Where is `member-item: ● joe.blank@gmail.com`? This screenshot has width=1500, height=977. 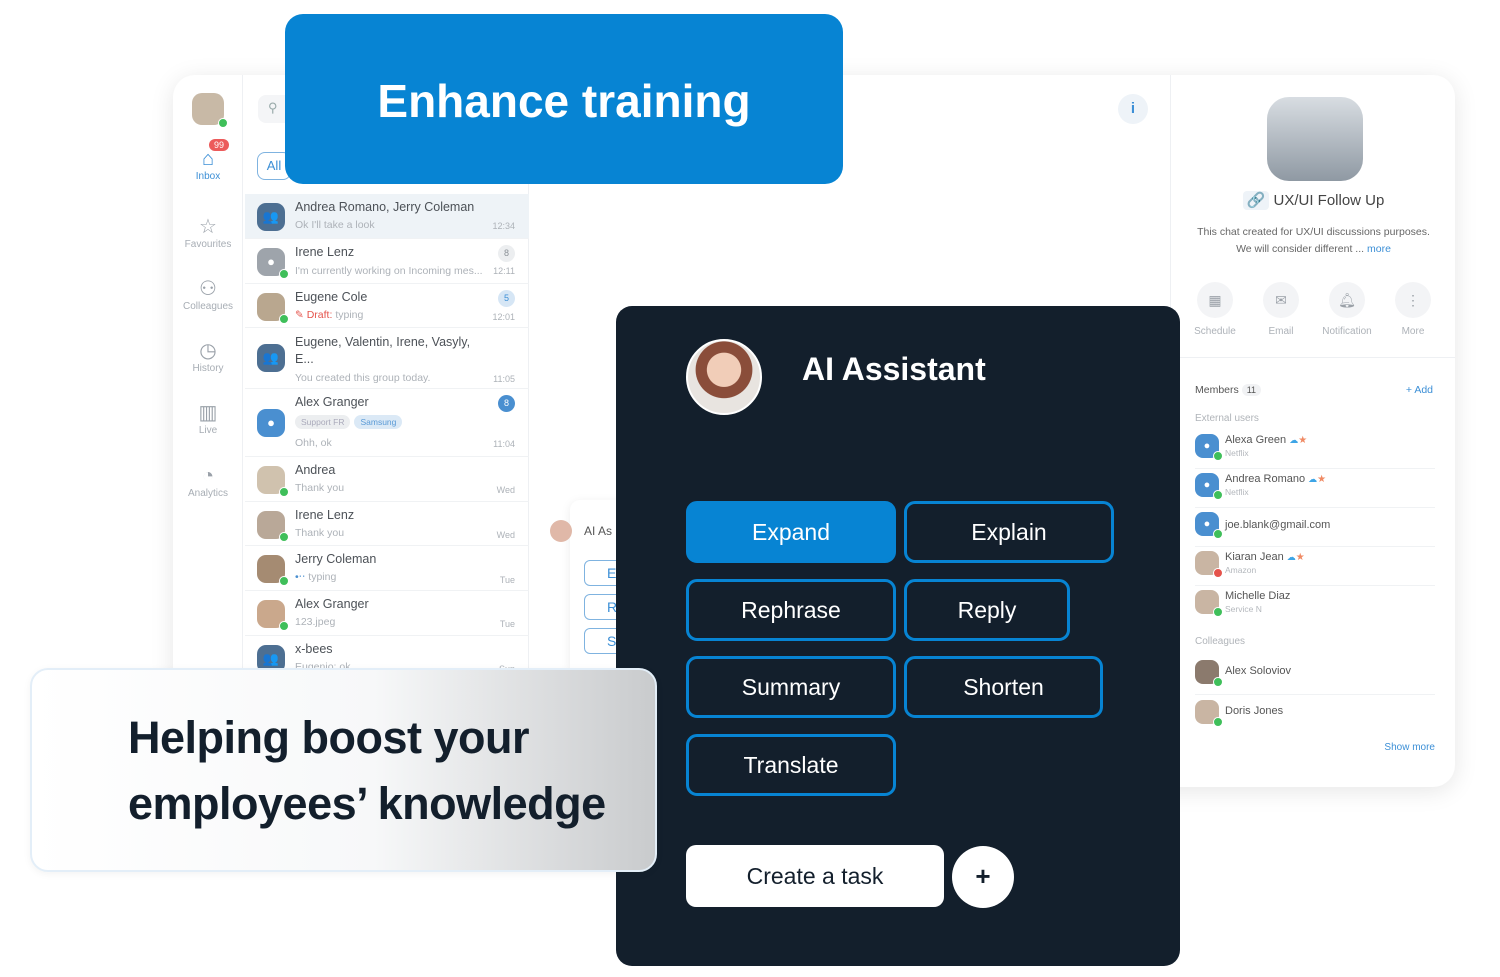 member-item: ● joe.blank@gmail.com is located at coordinates (1315, 528).